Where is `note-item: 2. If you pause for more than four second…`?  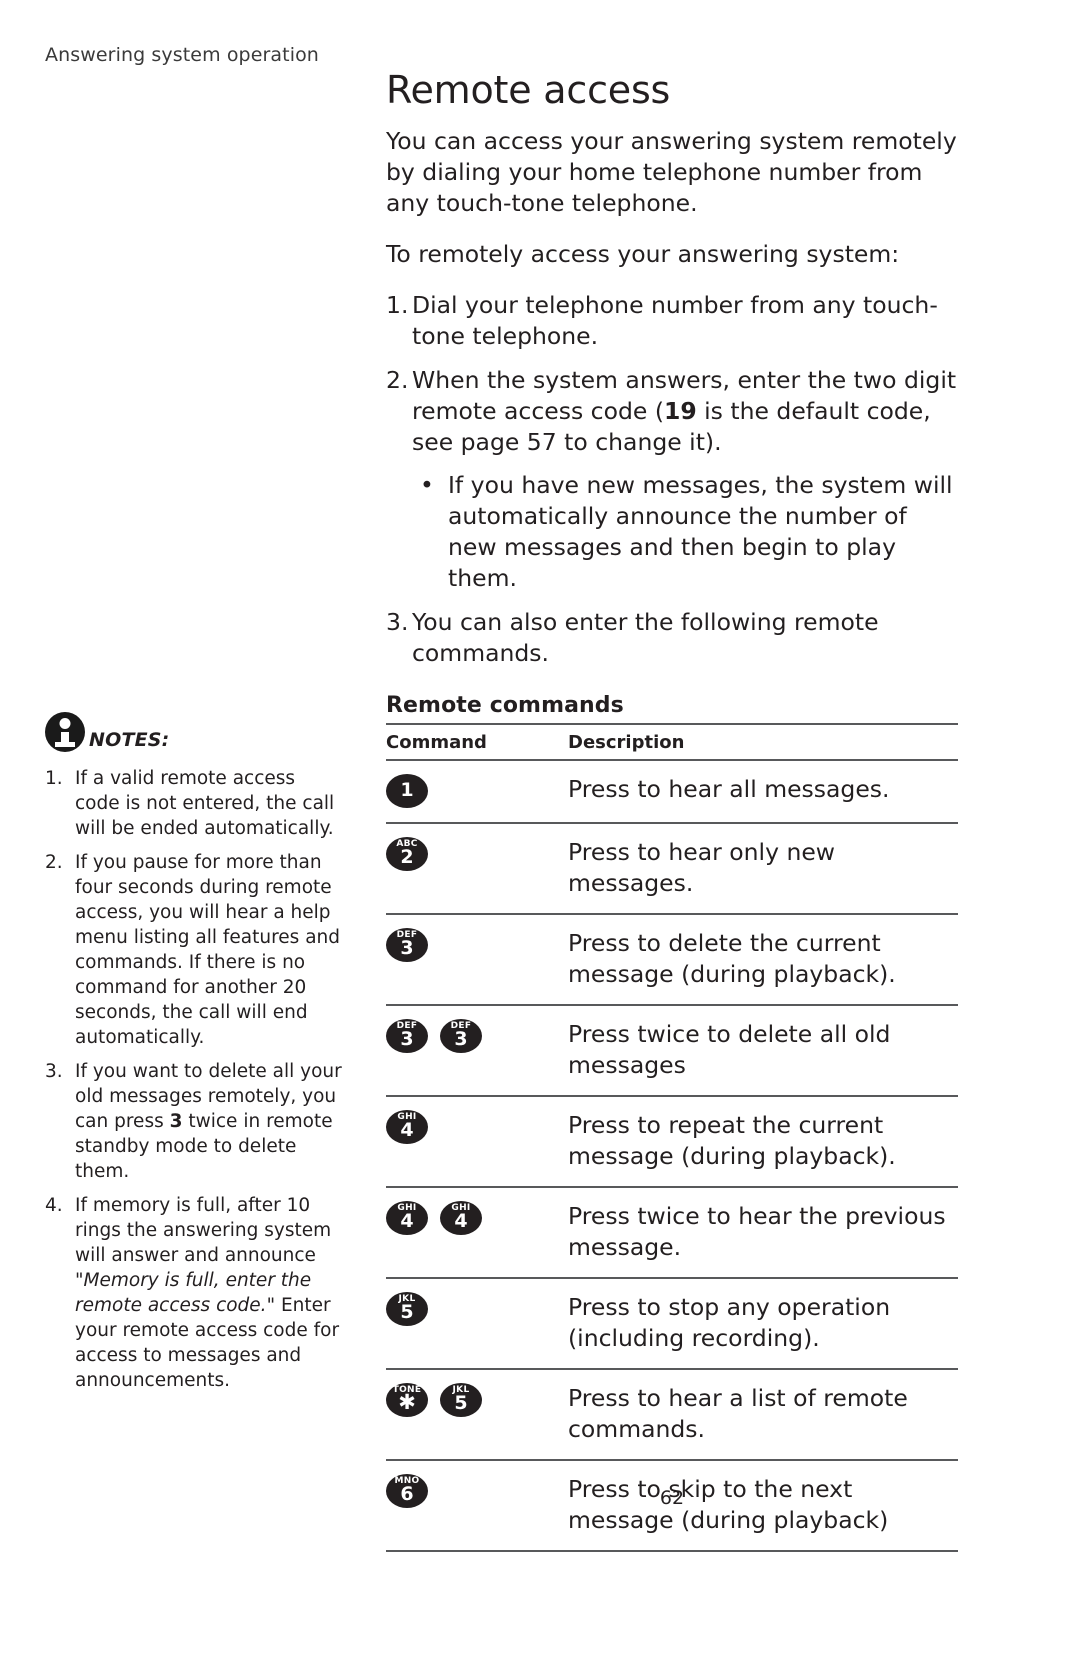 note-item: 2. If you pause for more than four second… is located at coordinates (195, 950).